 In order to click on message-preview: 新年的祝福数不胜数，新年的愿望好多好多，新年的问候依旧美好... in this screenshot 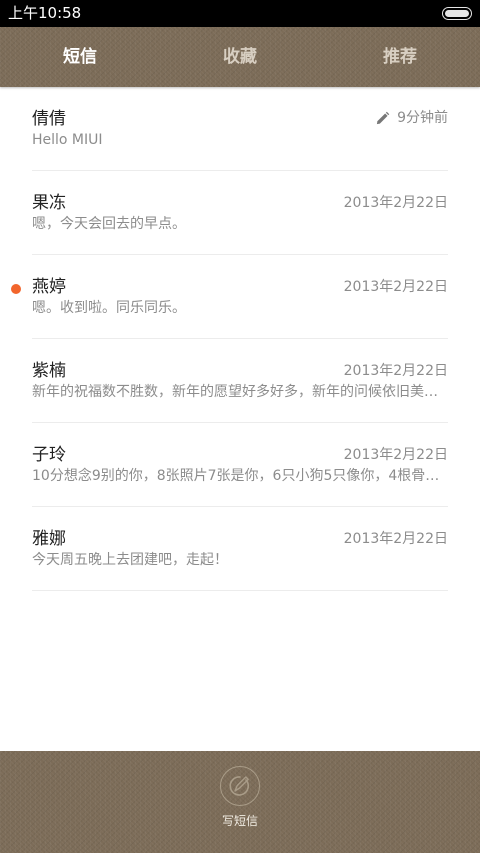, I will do `click(240, 392)`.